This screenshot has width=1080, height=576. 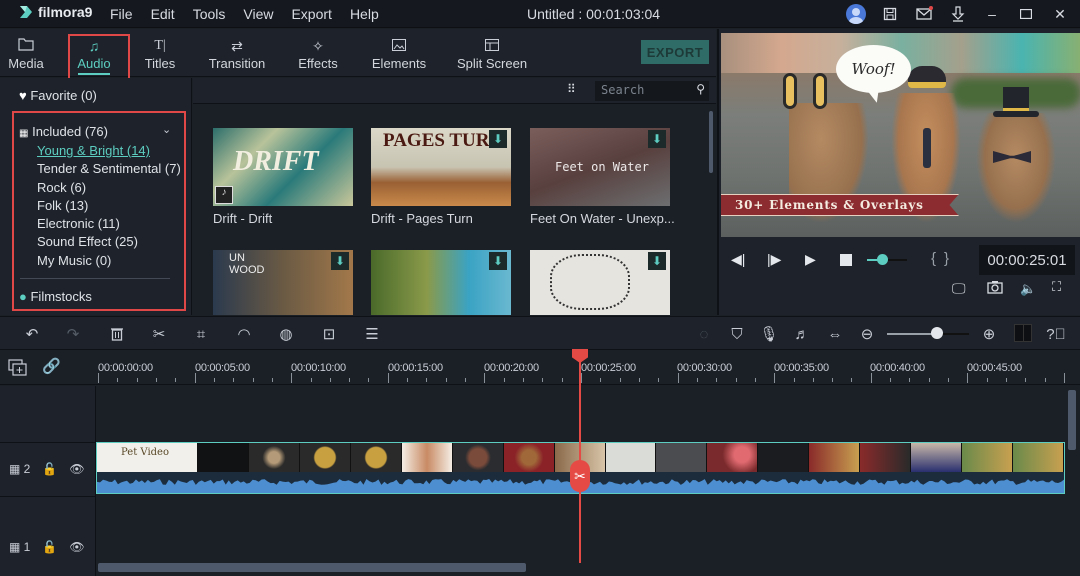 I want to click on crop-icon: ⌗, so click(x=201, y=334).